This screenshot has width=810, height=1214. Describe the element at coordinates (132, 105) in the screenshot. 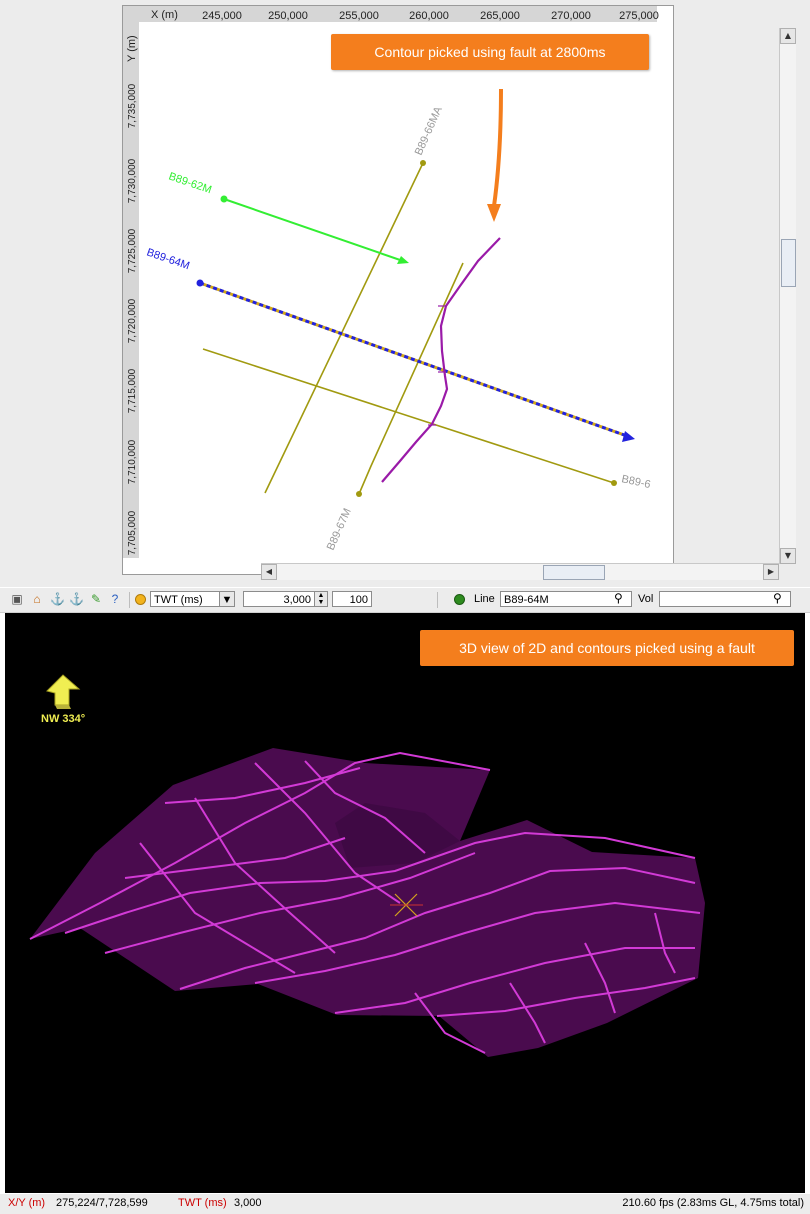

I see `y-tick-label: 7,735,000` at that location.